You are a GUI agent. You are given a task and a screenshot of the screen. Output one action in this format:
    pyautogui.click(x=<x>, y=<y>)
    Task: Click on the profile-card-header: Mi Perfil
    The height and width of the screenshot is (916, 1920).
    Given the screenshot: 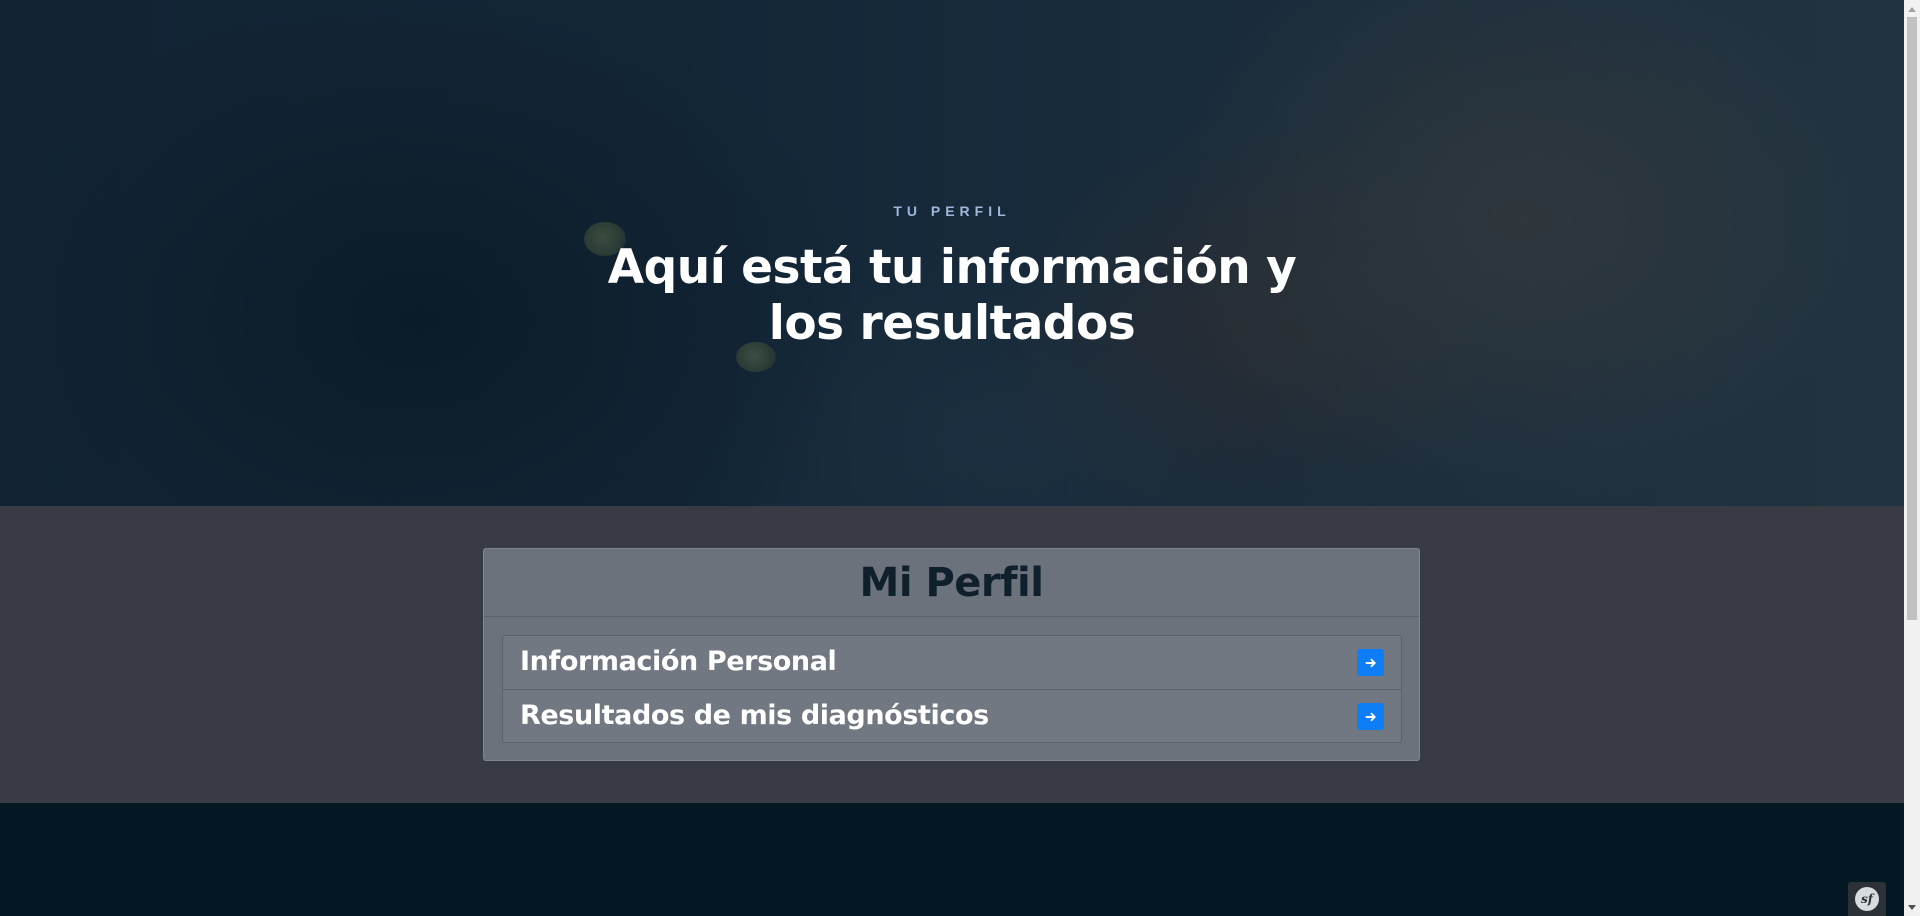 What is the action you would take?
    pyautogui.click(x=951, y=583)
    